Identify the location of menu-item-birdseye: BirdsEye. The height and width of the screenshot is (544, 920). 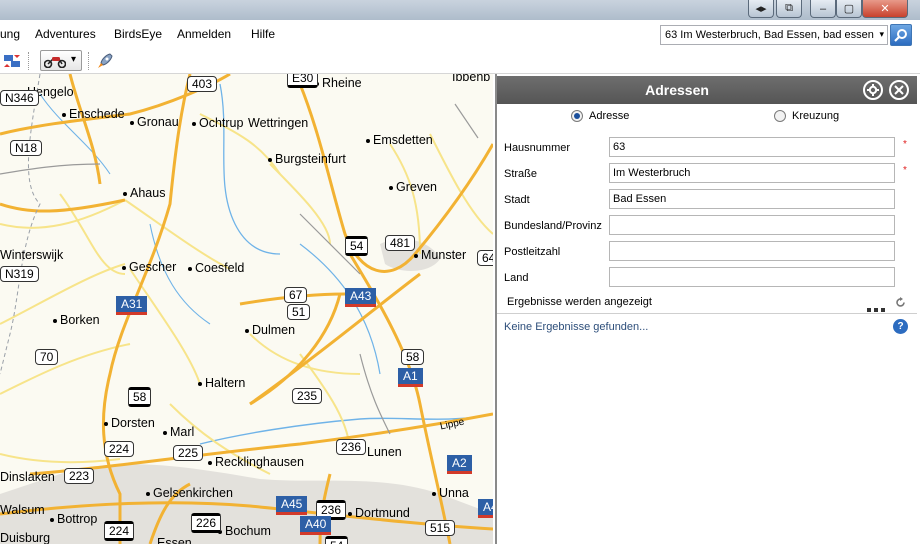
(138, 34).